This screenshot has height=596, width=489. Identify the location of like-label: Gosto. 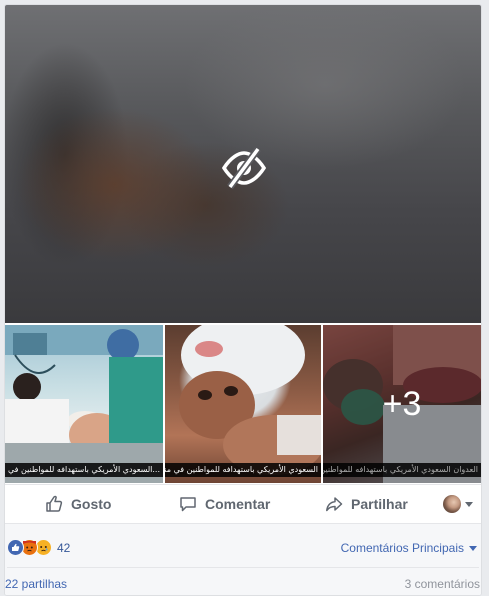
(91, 504).